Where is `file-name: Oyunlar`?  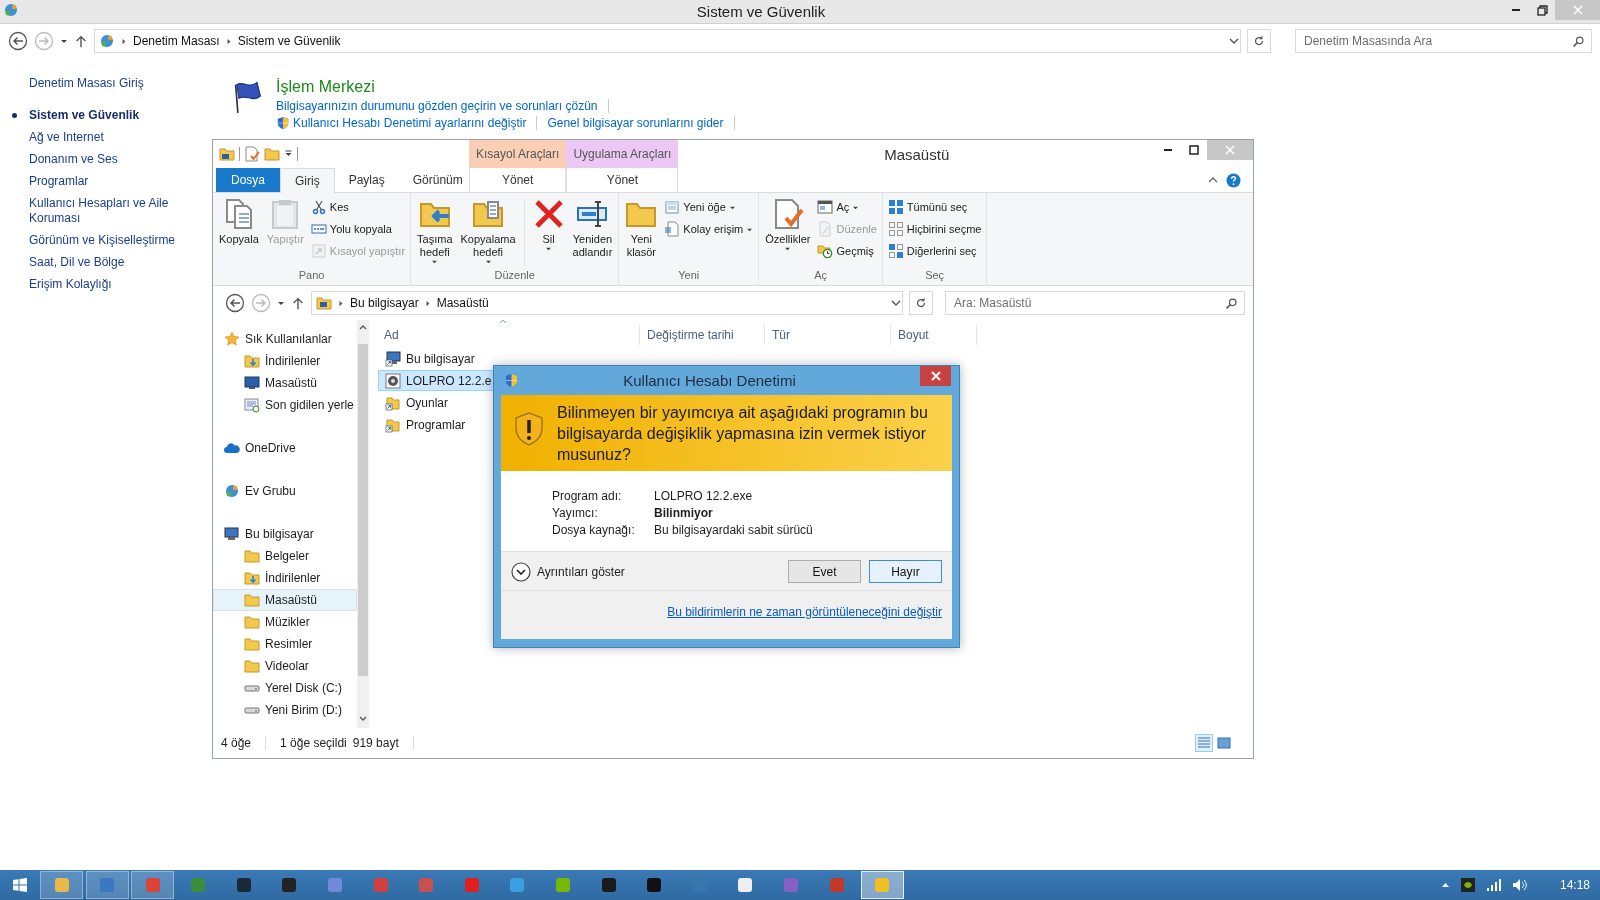 file-name: Oyunlar is located at coordinates (427, 402).